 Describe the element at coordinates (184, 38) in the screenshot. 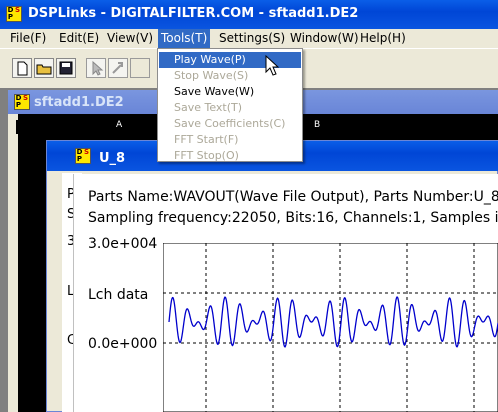

I see `menu-tools: Tools(T)` at that location.